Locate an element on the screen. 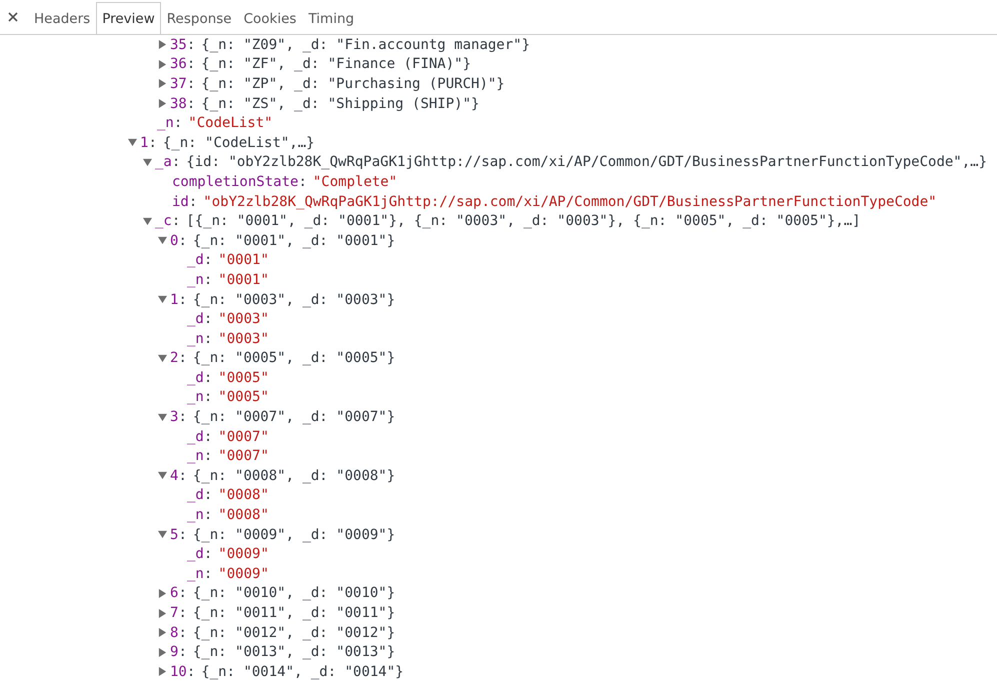  property-key: 37 is located at coordinates (178, 84).